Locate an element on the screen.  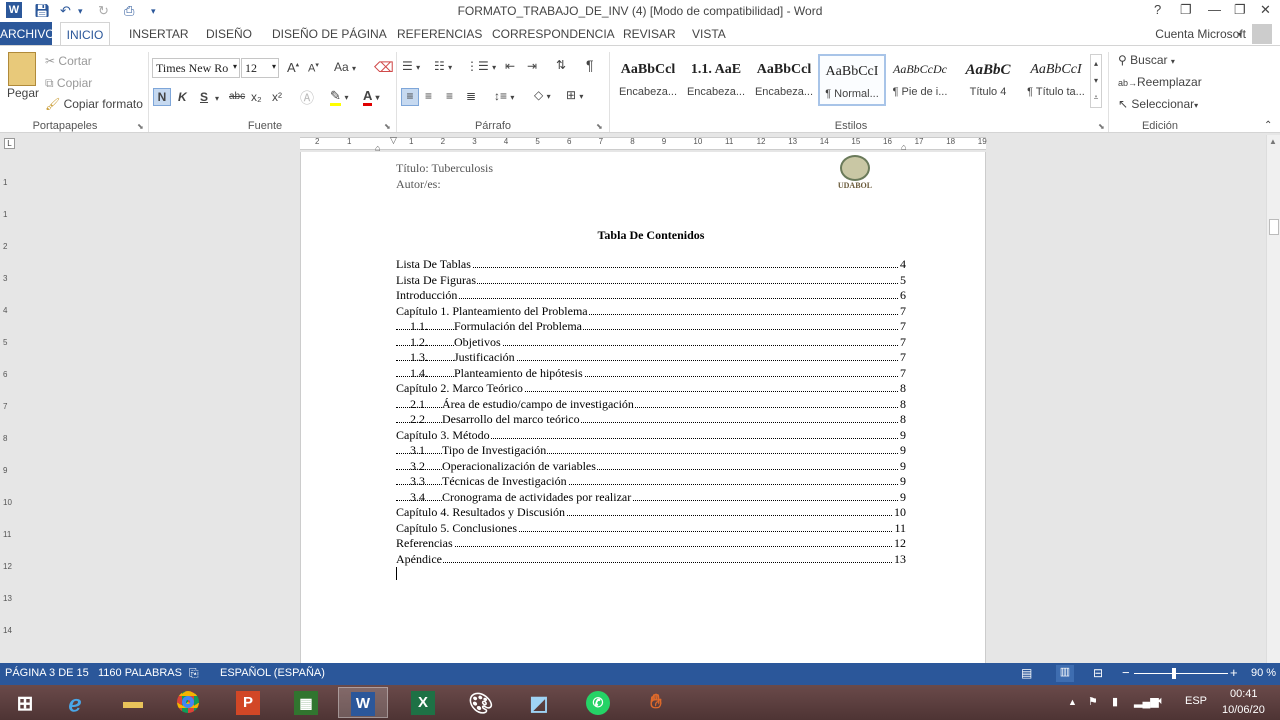
show-formatting-button: ¶ is located at coordinates (590, 65).